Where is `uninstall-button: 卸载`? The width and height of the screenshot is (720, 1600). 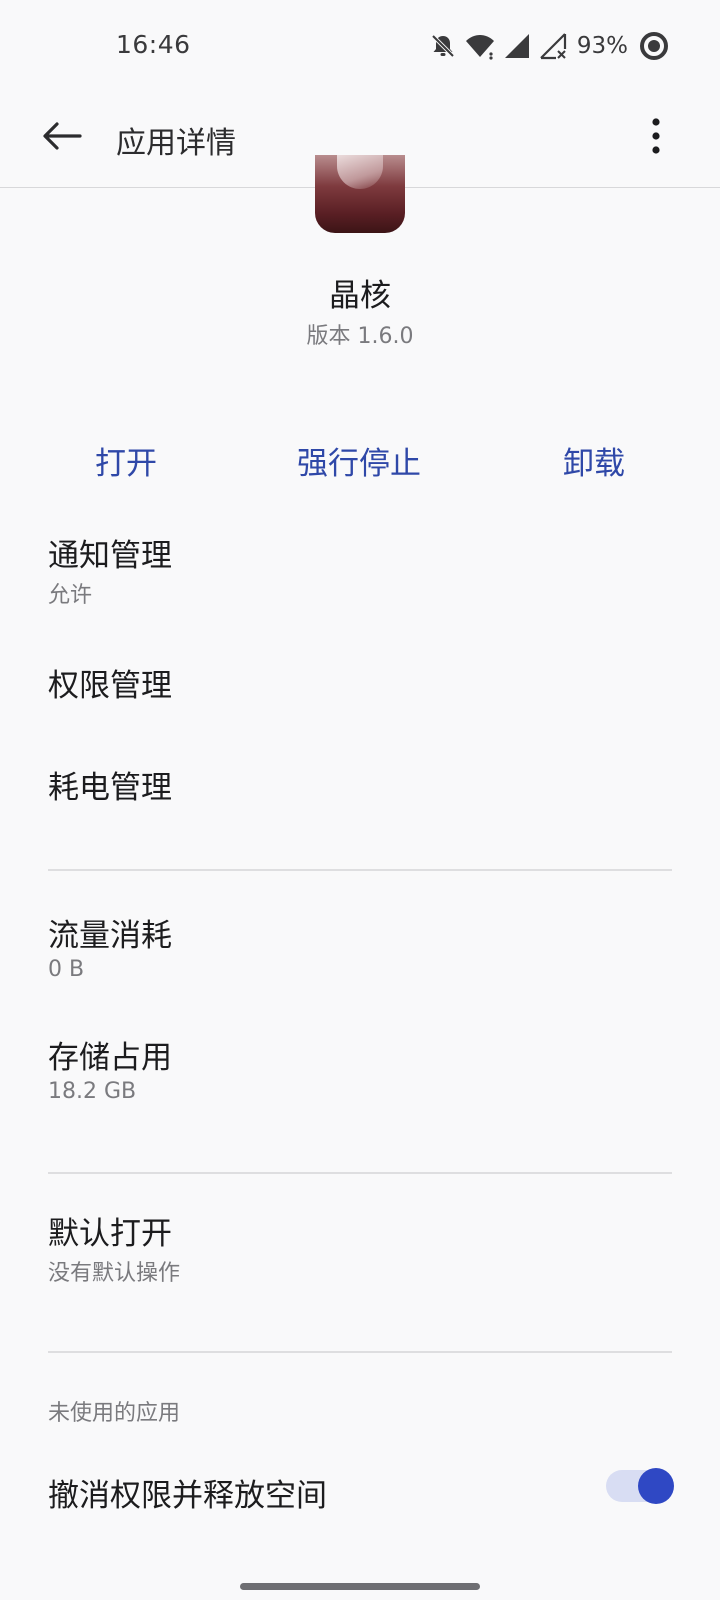 uninstall-button: 卸载 is located at coordinates (594, 460).